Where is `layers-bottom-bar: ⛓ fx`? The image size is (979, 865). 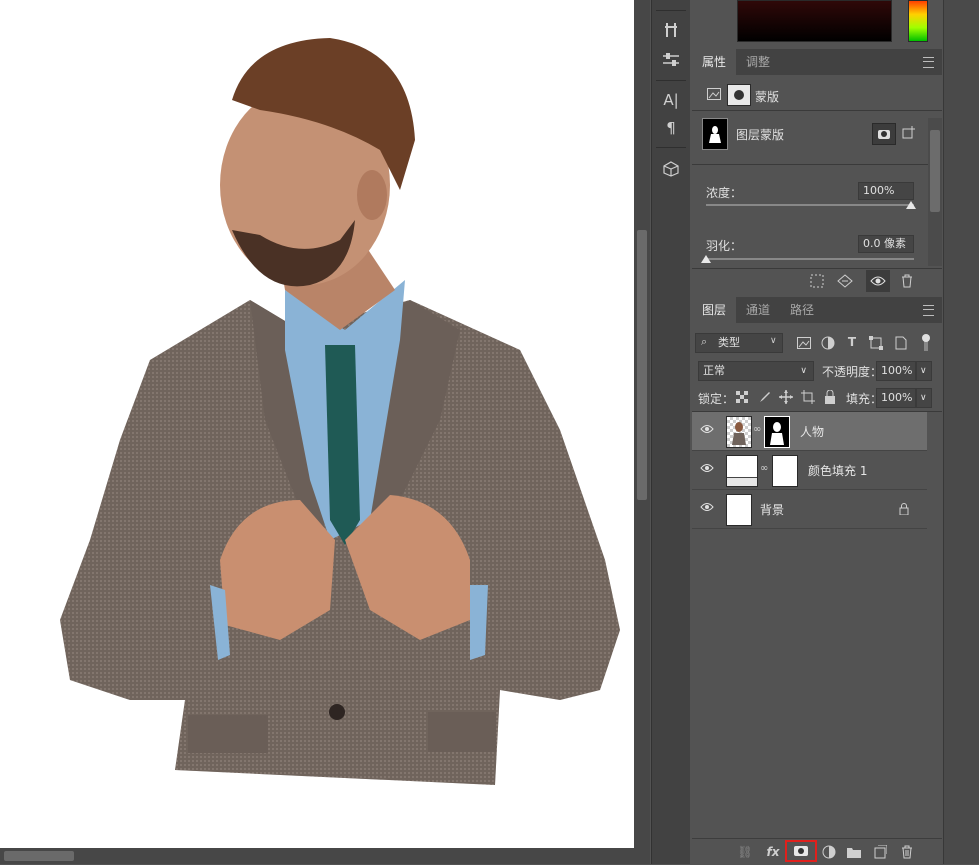 layers-bottom-bar: ⛓ fx is located at coordinates (817, 851).